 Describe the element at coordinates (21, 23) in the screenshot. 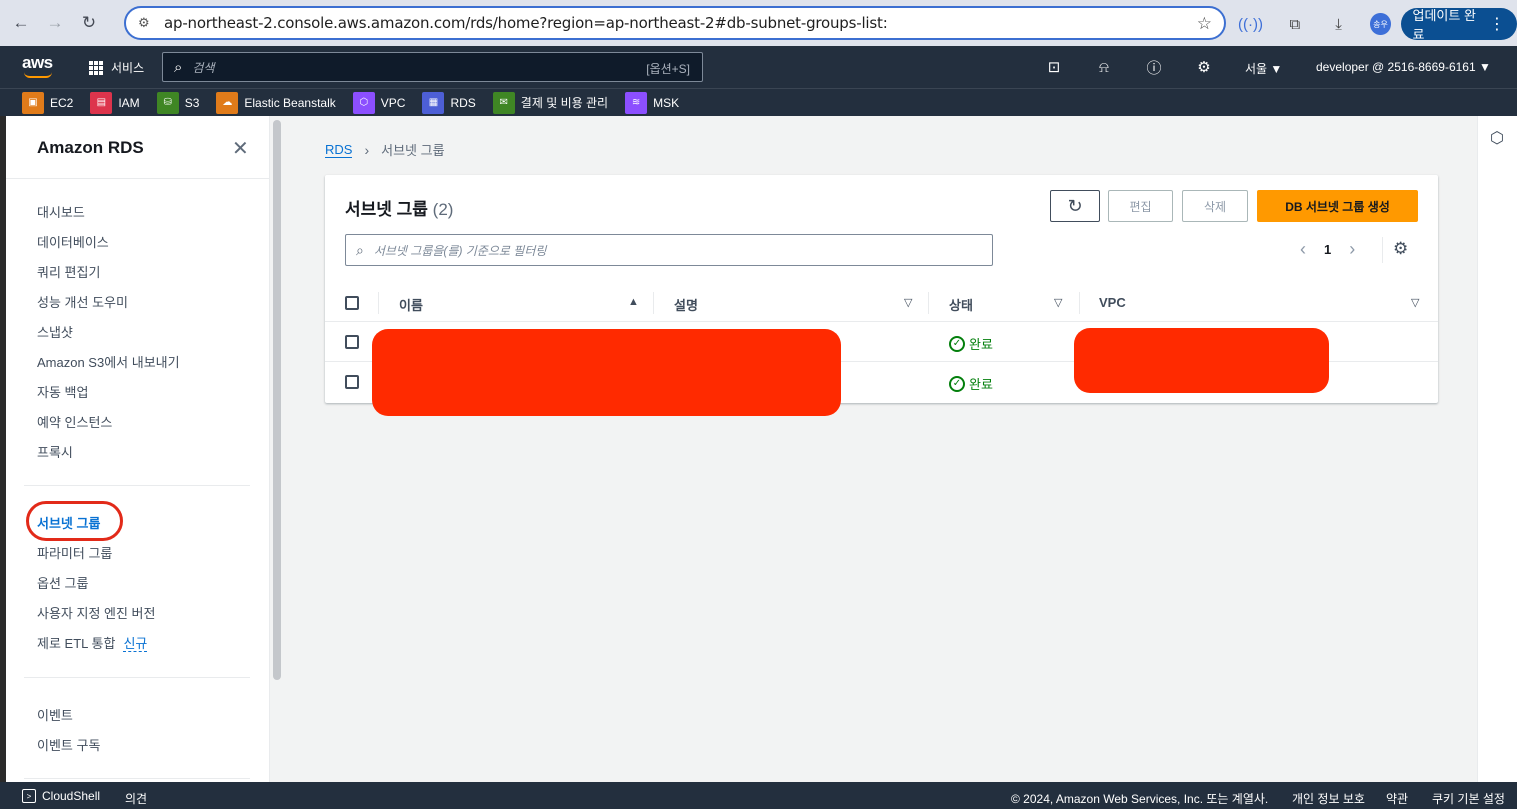

I see `back-arrow-icon: ←` at that location.